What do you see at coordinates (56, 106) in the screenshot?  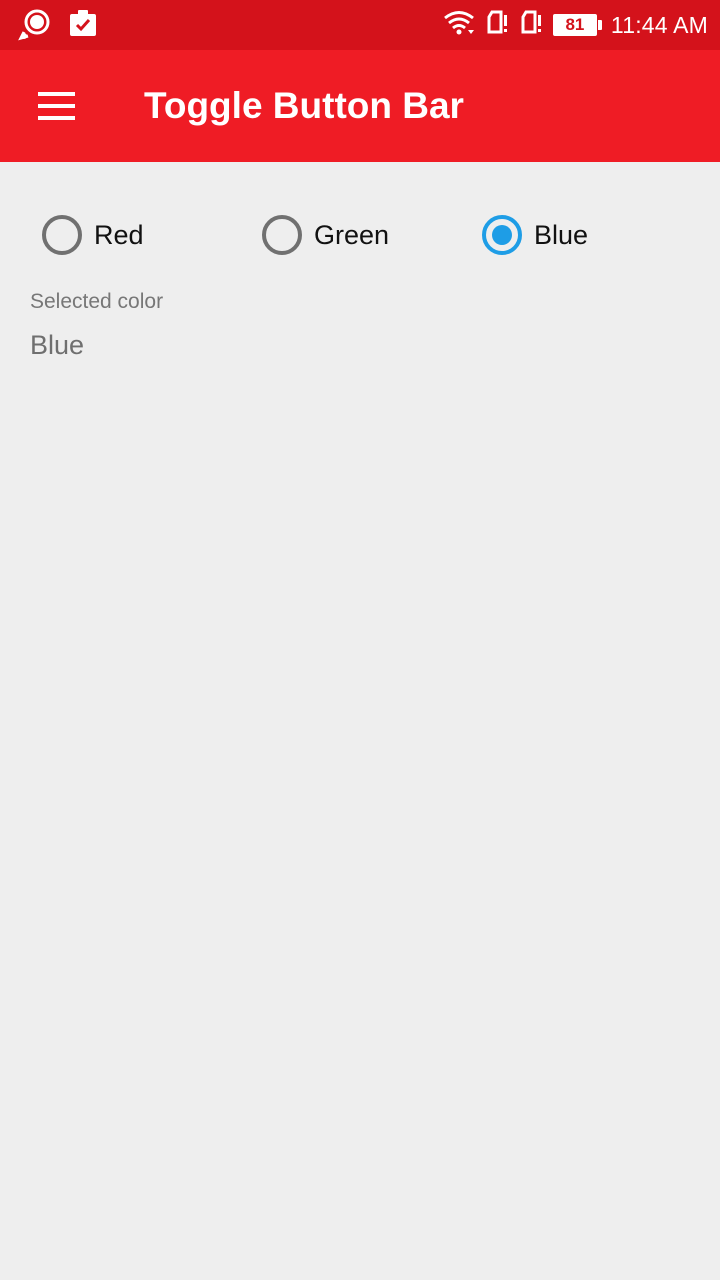 I see `hamburger-menu-icon` at bounding box center [56, 106].